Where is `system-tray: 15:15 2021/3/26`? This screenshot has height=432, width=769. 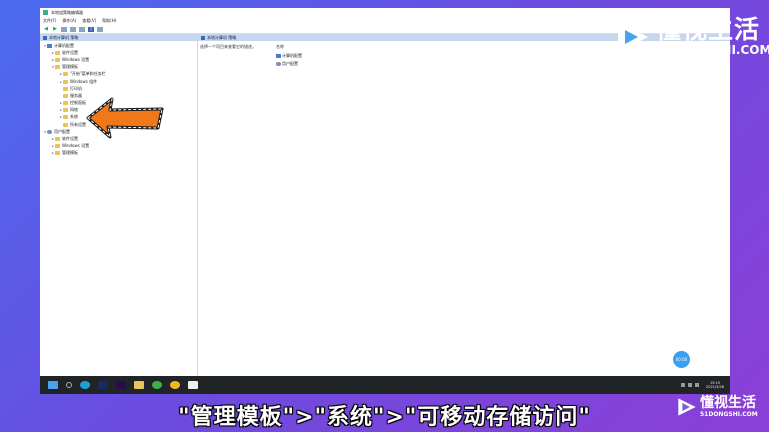
system-tray: 15:15 2021/3/26 is located at coordinates (705, 385).